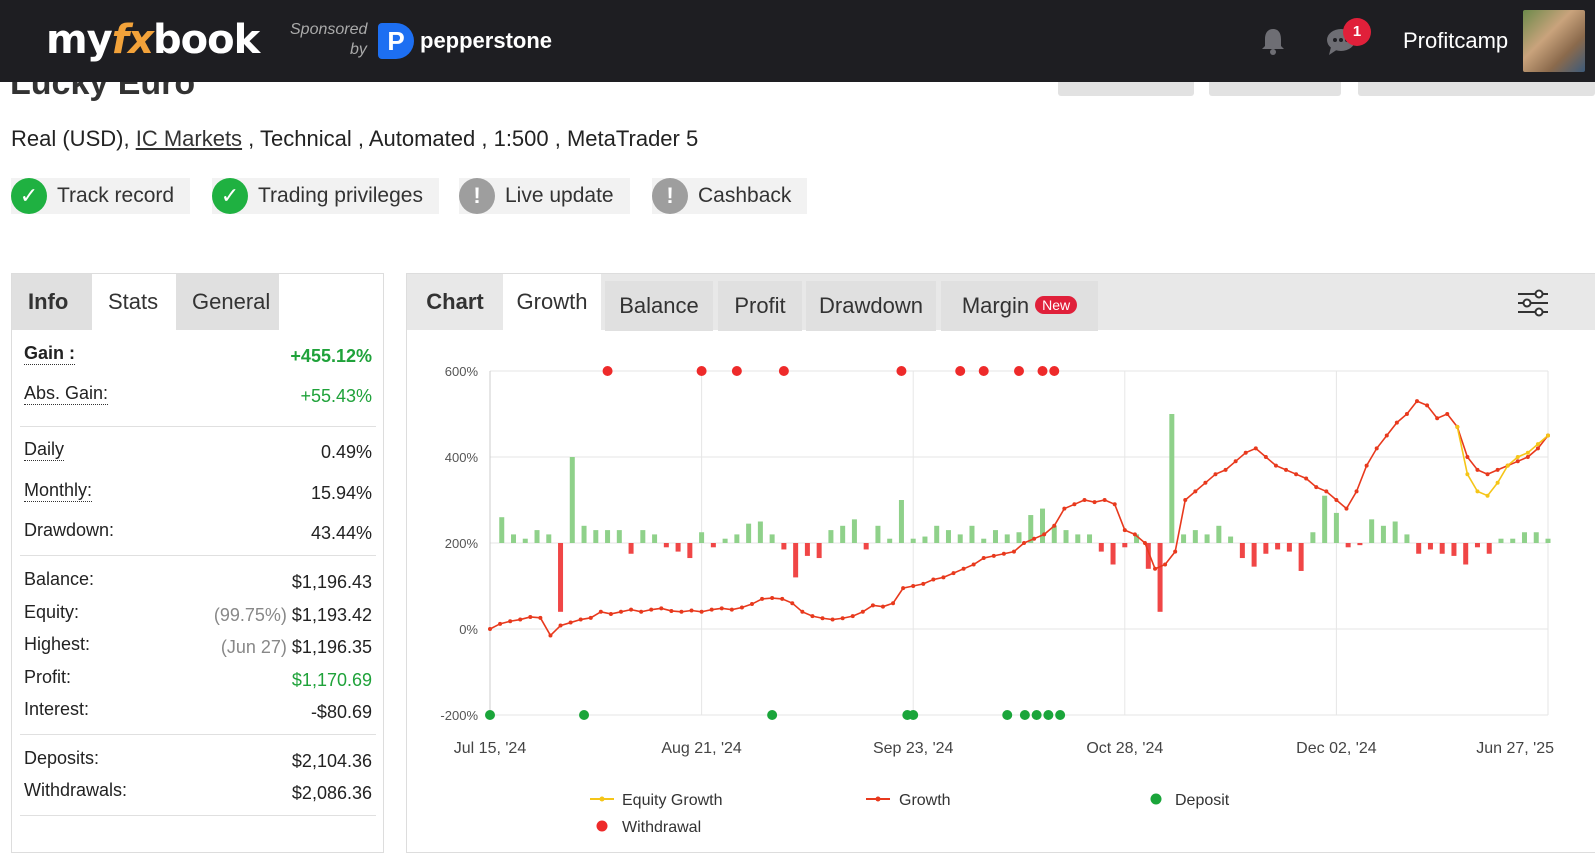  I want to click on equity-percent: (99.75%), so click(250, 615).